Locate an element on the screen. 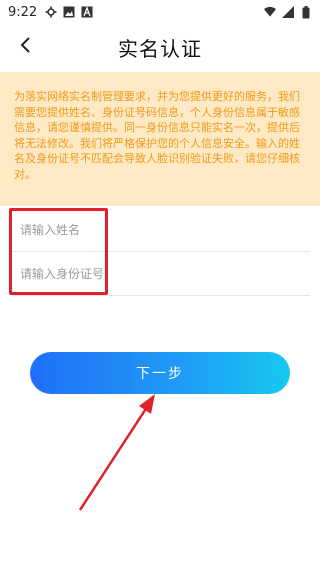 Image resolution: width=320 pixels, height=568 pixels. wifi-icon is located at coordinates (270, 12).